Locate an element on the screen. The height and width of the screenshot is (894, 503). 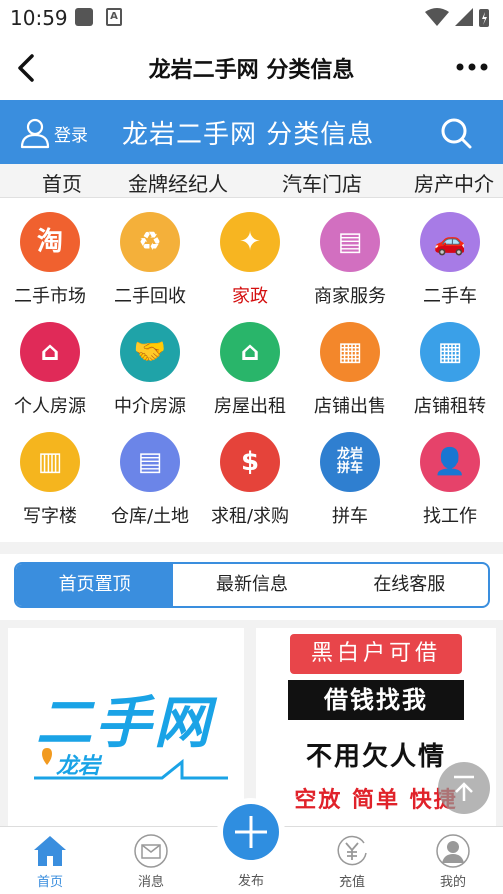
category-item: 🚗 二手车 is located at coordinates (450, 253).